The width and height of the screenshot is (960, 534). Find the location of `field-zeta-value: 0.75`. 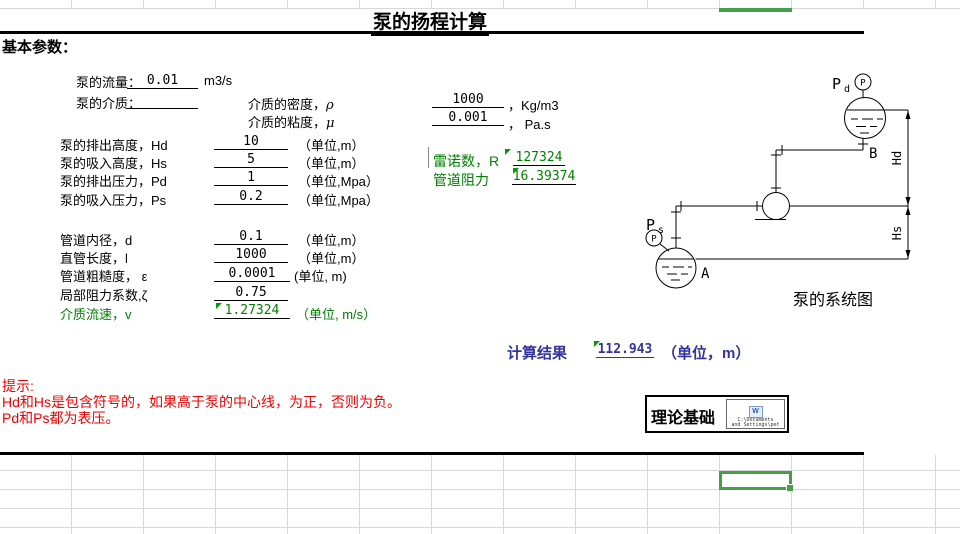

field-zeta-value: 0.75 is located at coordinates (251, 293).